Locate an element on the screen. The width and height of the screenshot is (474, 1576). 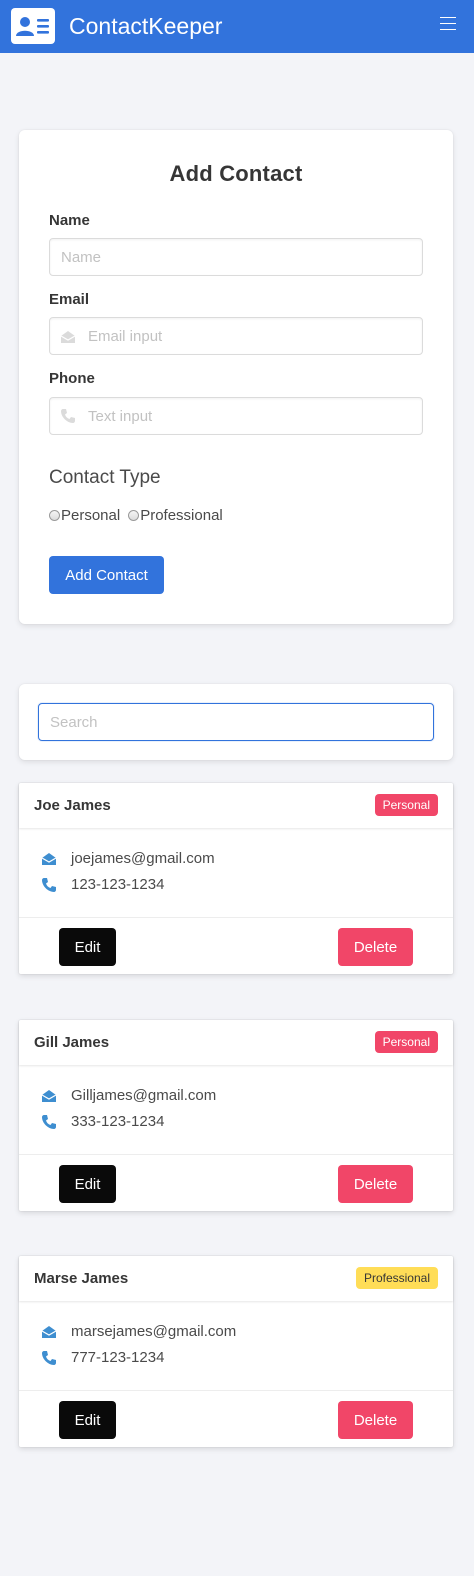
contact-phone: 333-123-1234 is located at coordinates (118, 1121).